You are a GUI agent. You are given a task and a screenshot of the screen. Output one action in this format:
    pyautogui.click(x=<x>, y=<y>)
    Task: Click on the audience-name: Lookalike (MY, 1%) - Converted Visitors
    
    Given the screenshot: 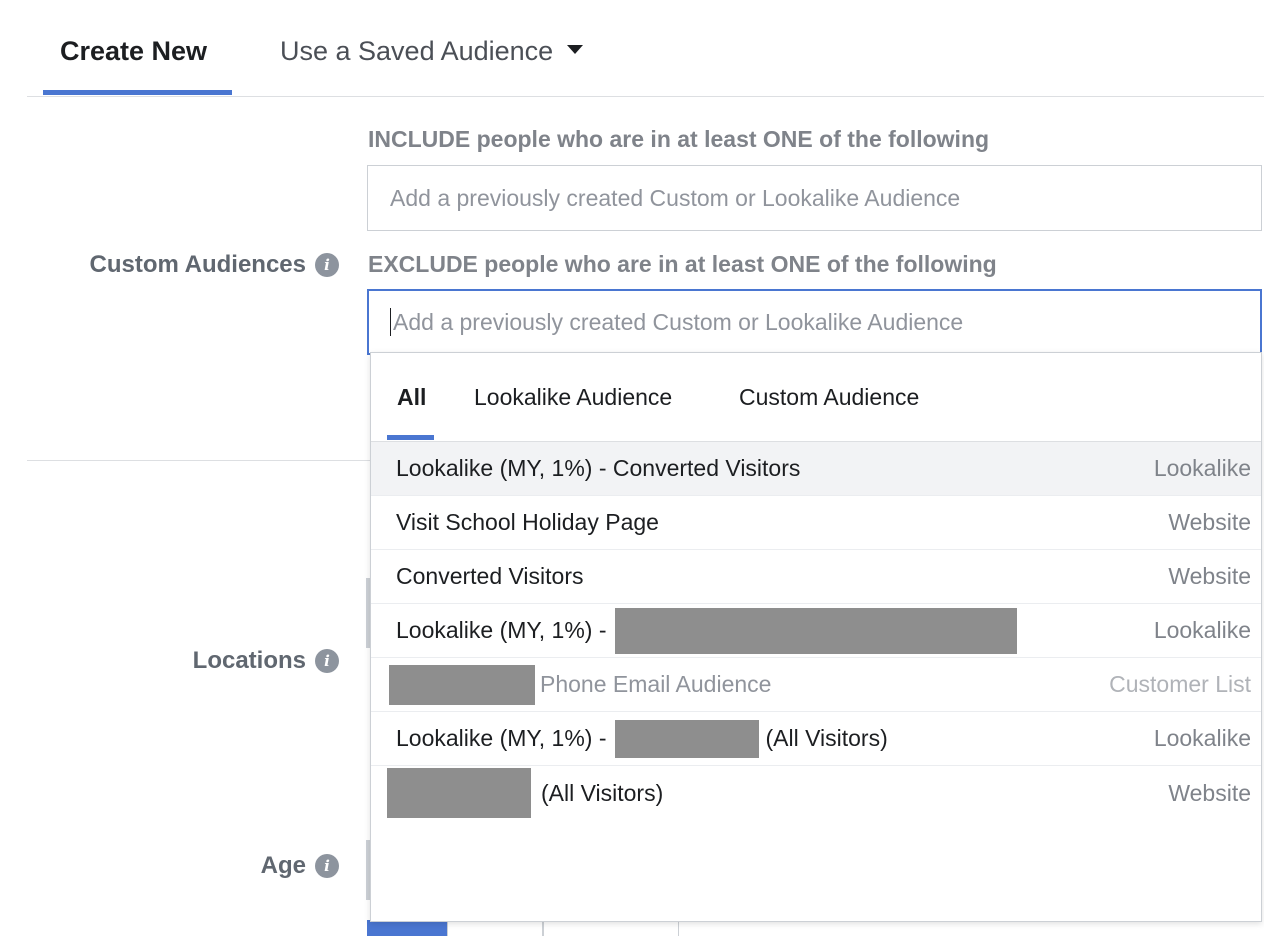 What is the action you would take?
    pyautogui.click(x=598, y=468)
    